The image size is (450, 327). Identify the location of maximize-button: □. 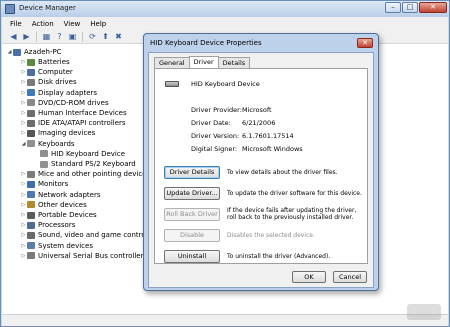
(410, 7).